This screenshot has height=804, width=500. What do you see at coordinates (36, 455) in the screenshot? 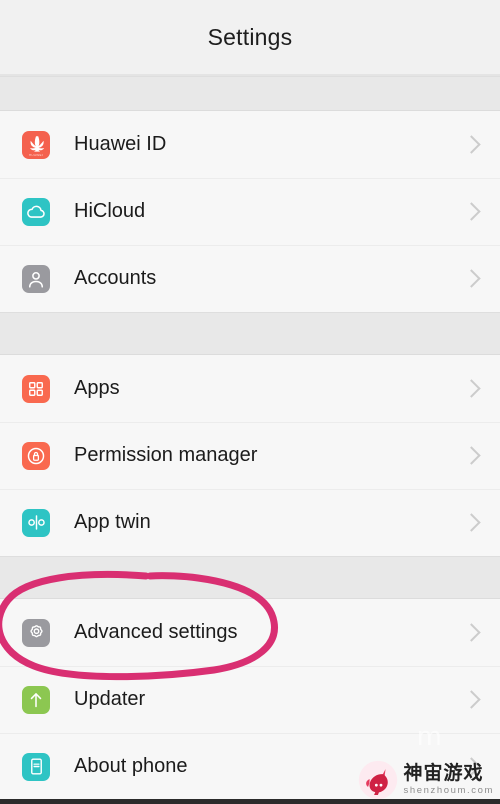
I see `lock-in-circle-icon` at bounding box center [36, 455].